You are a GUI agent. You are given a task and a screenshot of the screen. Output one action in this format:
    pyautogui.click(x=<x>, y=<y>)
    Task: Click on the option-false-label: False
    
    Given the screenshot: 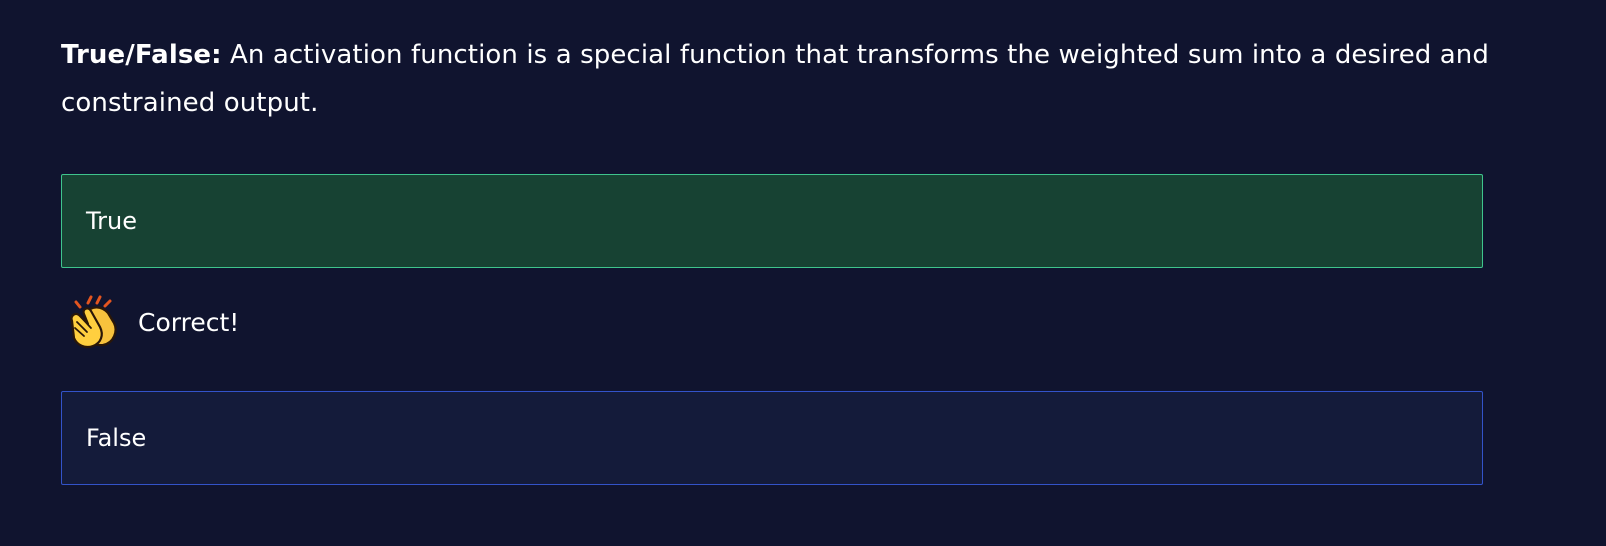 What is the action you would take?
    pyautogui.click(x=116, y=438)
    